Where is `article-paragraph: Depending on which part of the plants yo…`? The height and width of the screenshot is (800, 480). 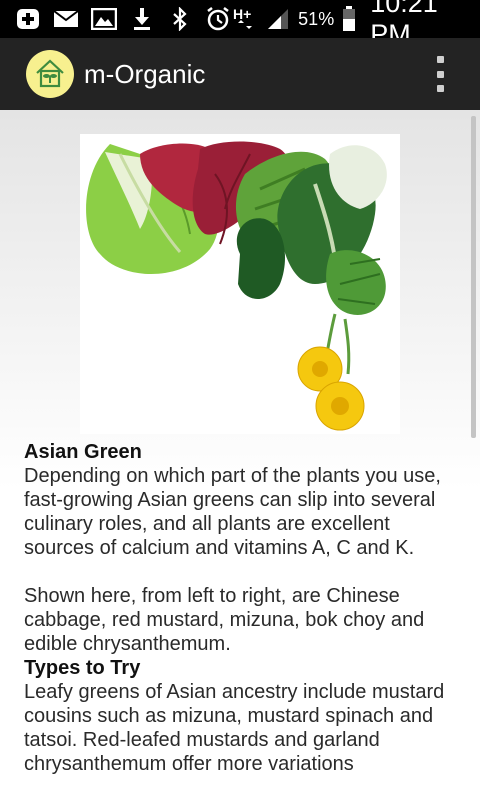
article-paragraph: Depending on which part of the plants yo… is located at coordinates (232, 512).